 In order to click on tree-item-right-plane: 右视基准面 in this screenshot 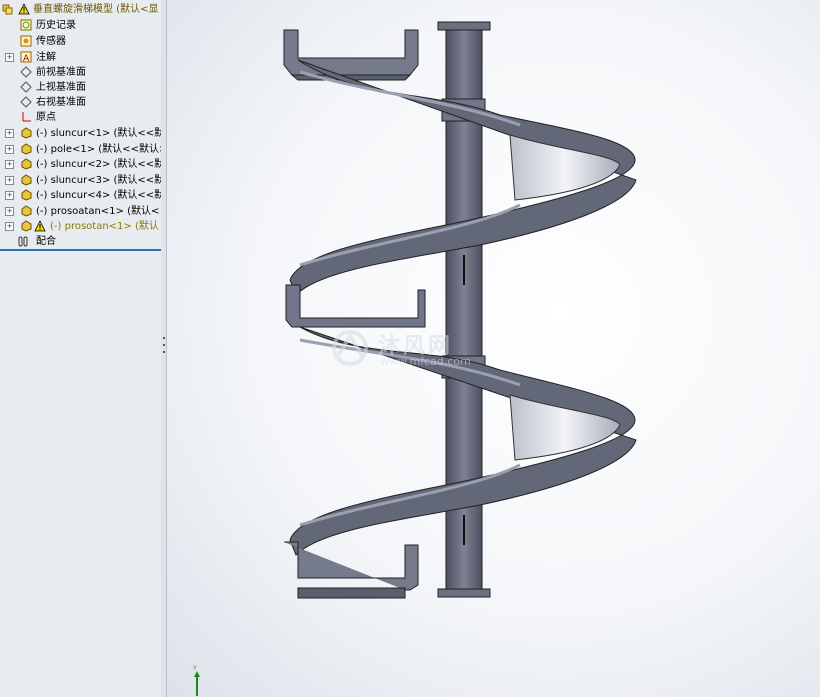, I will do `click(80, 102)`.